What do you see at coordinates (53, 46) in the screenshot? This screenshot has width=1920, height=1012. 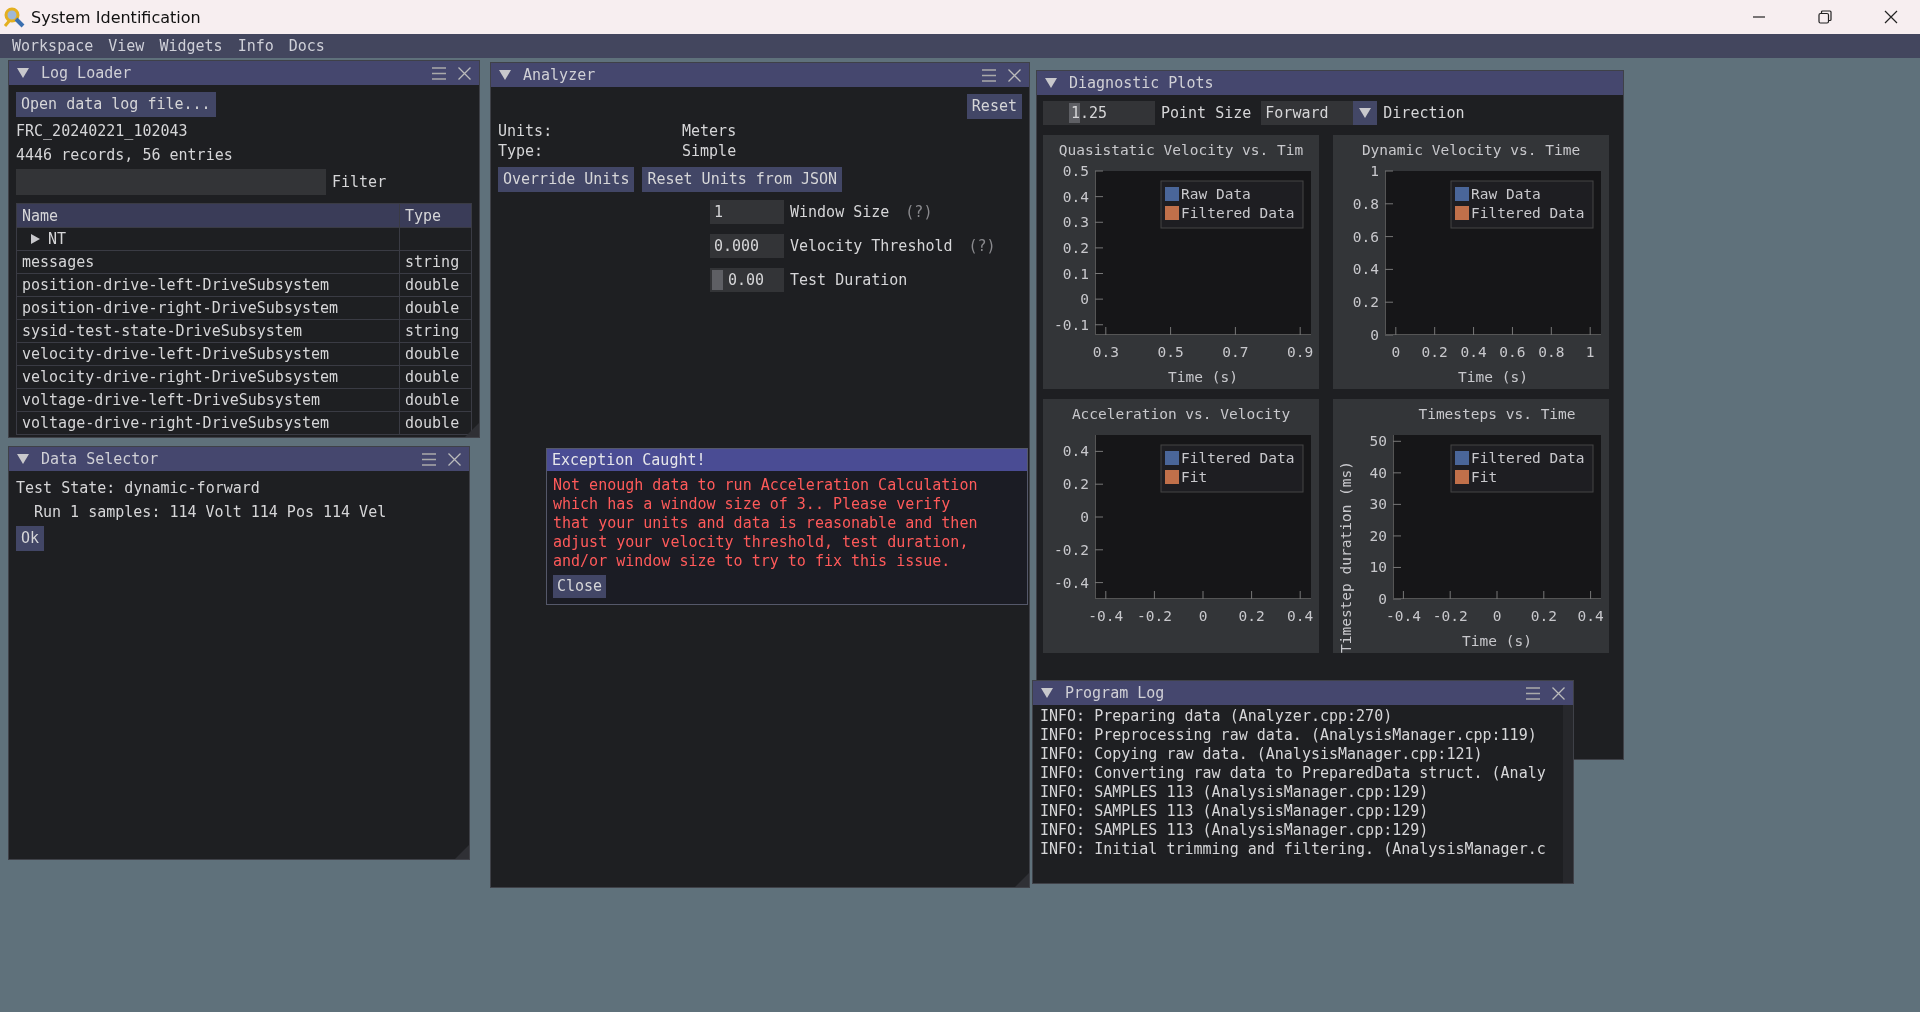 I see `menu-item: Workspace` at bounding box center [53, 46].